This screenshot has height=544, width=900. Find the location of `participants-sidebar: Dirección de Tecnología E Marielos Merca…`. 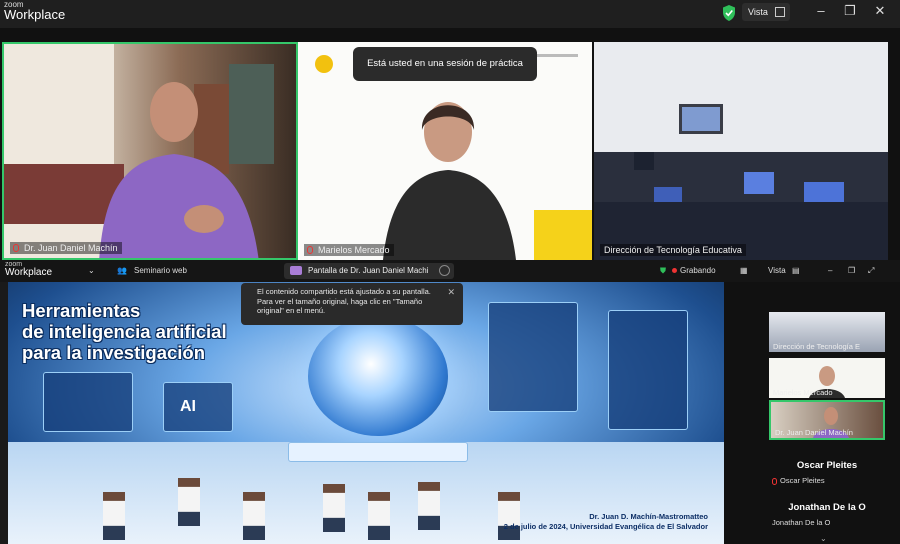

participants-sidebar: Dirección de Tecnología E Marielos Merca… is located at coordinates (812, 413).